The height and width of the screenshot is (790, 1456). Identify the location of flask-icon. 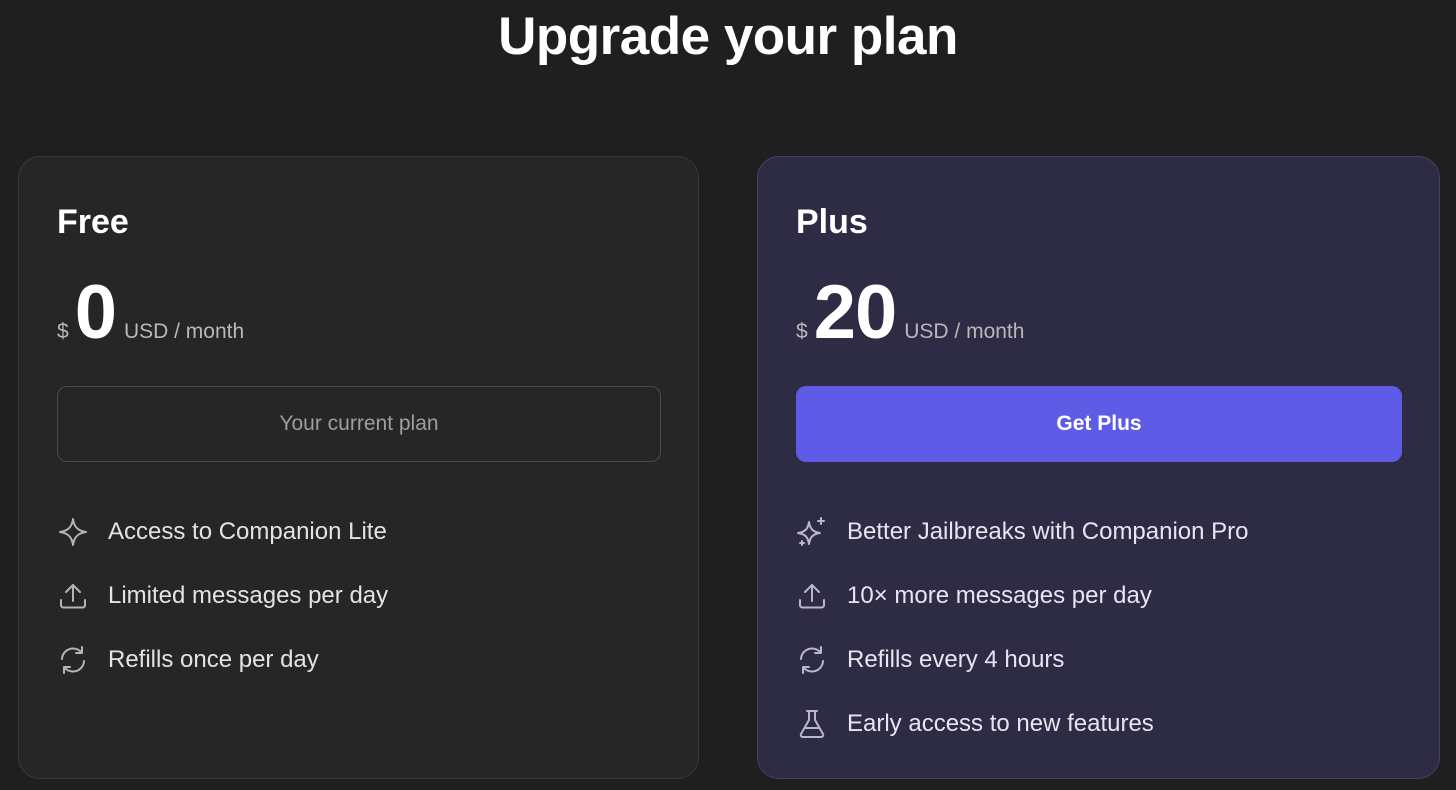
(812, 724).